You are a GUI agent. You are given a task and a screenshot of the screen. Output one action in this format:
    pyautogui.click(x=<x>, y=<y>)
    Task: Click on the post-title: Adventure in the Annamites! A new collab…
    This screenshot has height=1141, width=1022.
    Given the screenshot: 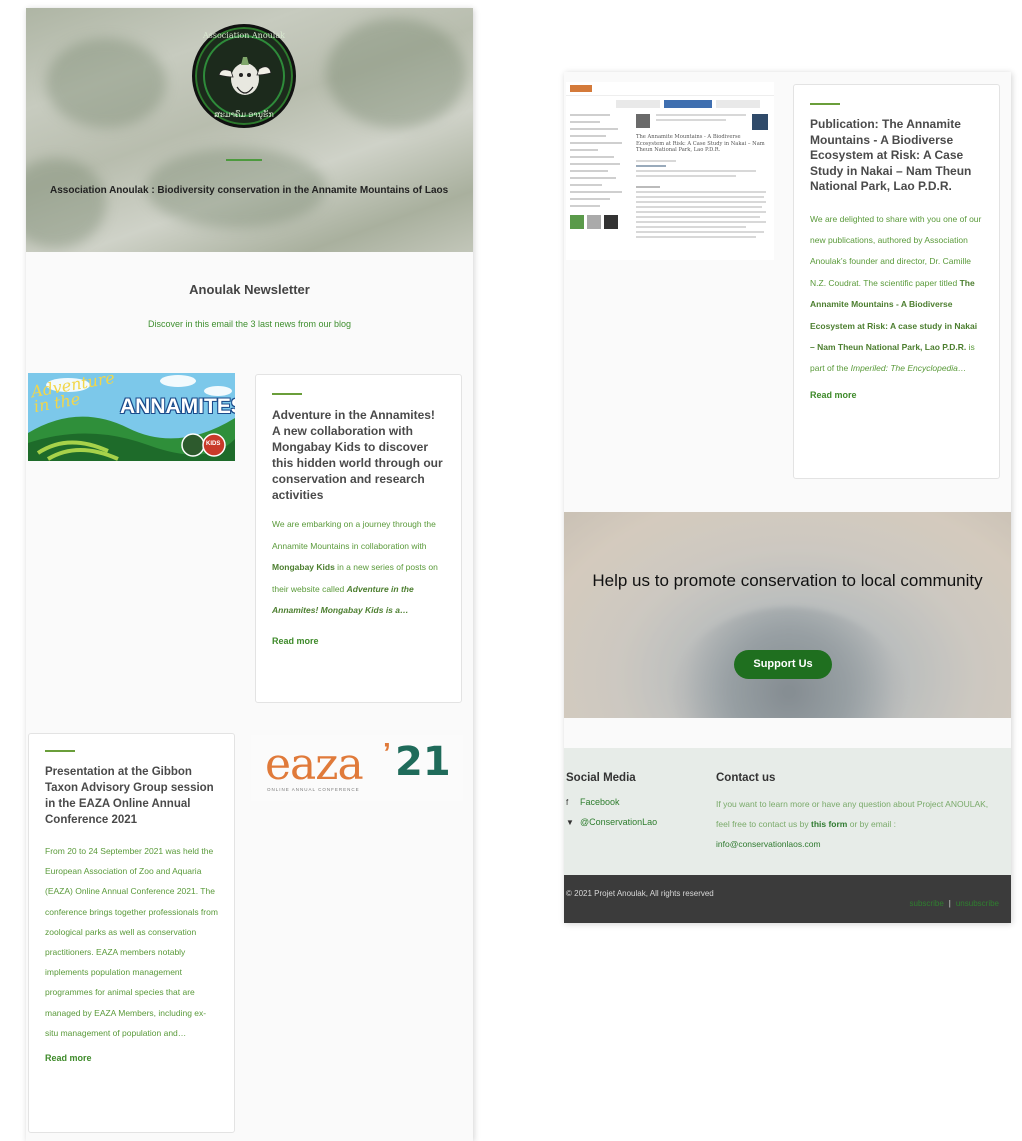 What is the action you would take?
    pyautogui.click(x=358, y=455)
    